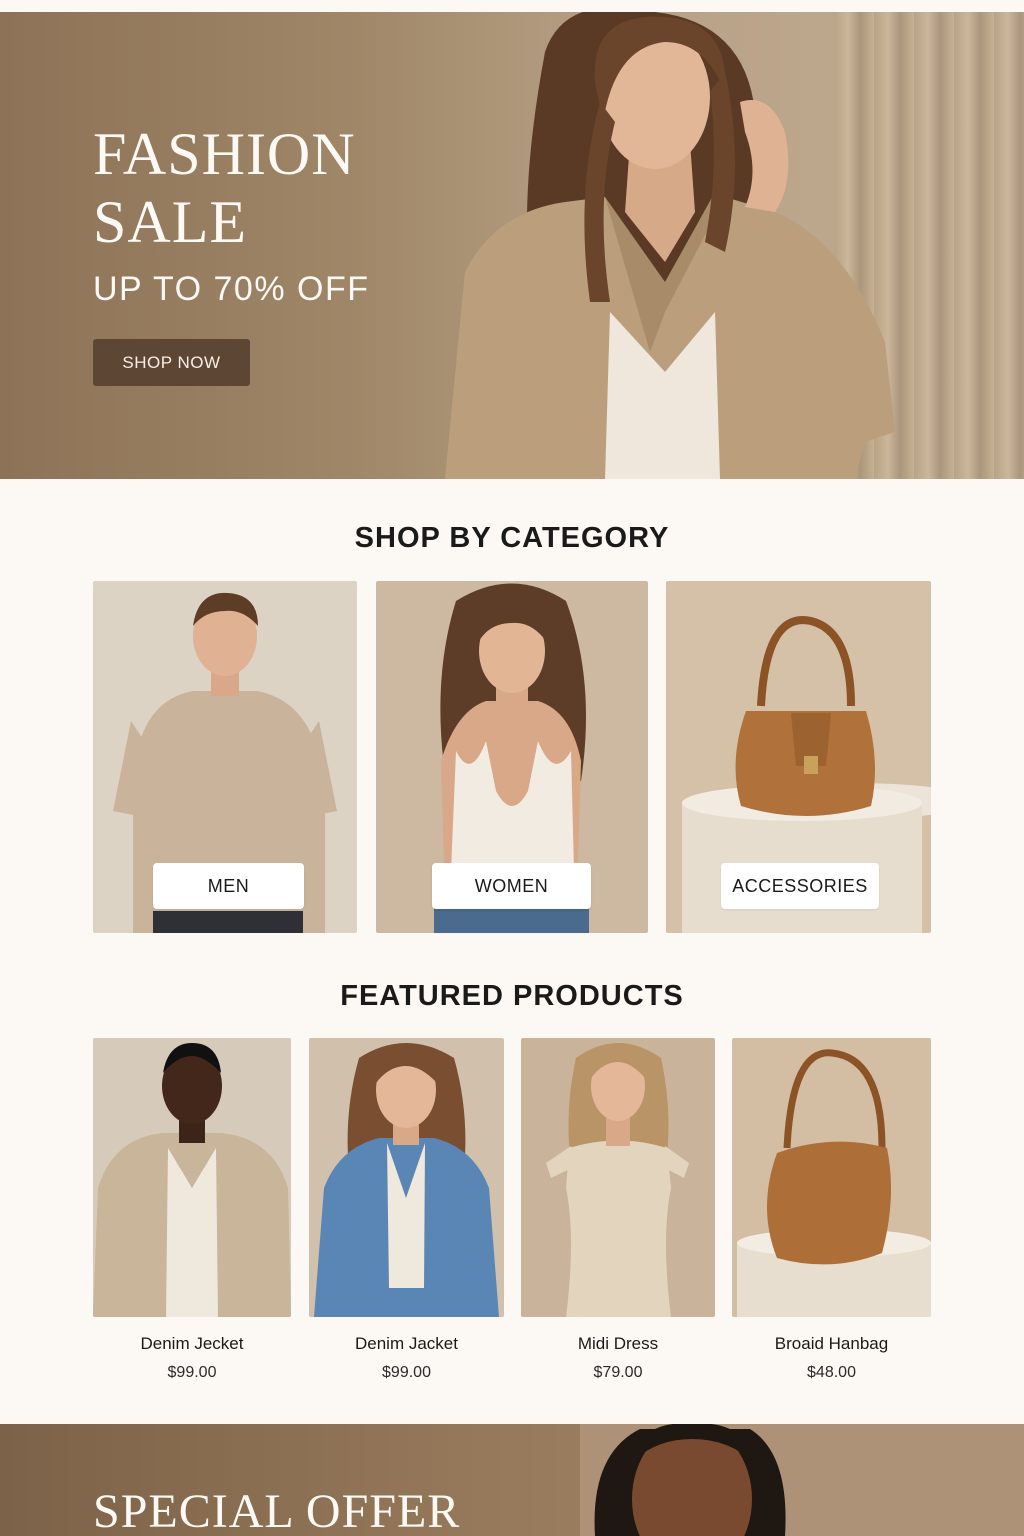 The height and width of the screenshot is (1536, 1024). Describe the element at coordinates (406, 1372) in the screenshot. I see `product-price-2: $99.00` at that location.